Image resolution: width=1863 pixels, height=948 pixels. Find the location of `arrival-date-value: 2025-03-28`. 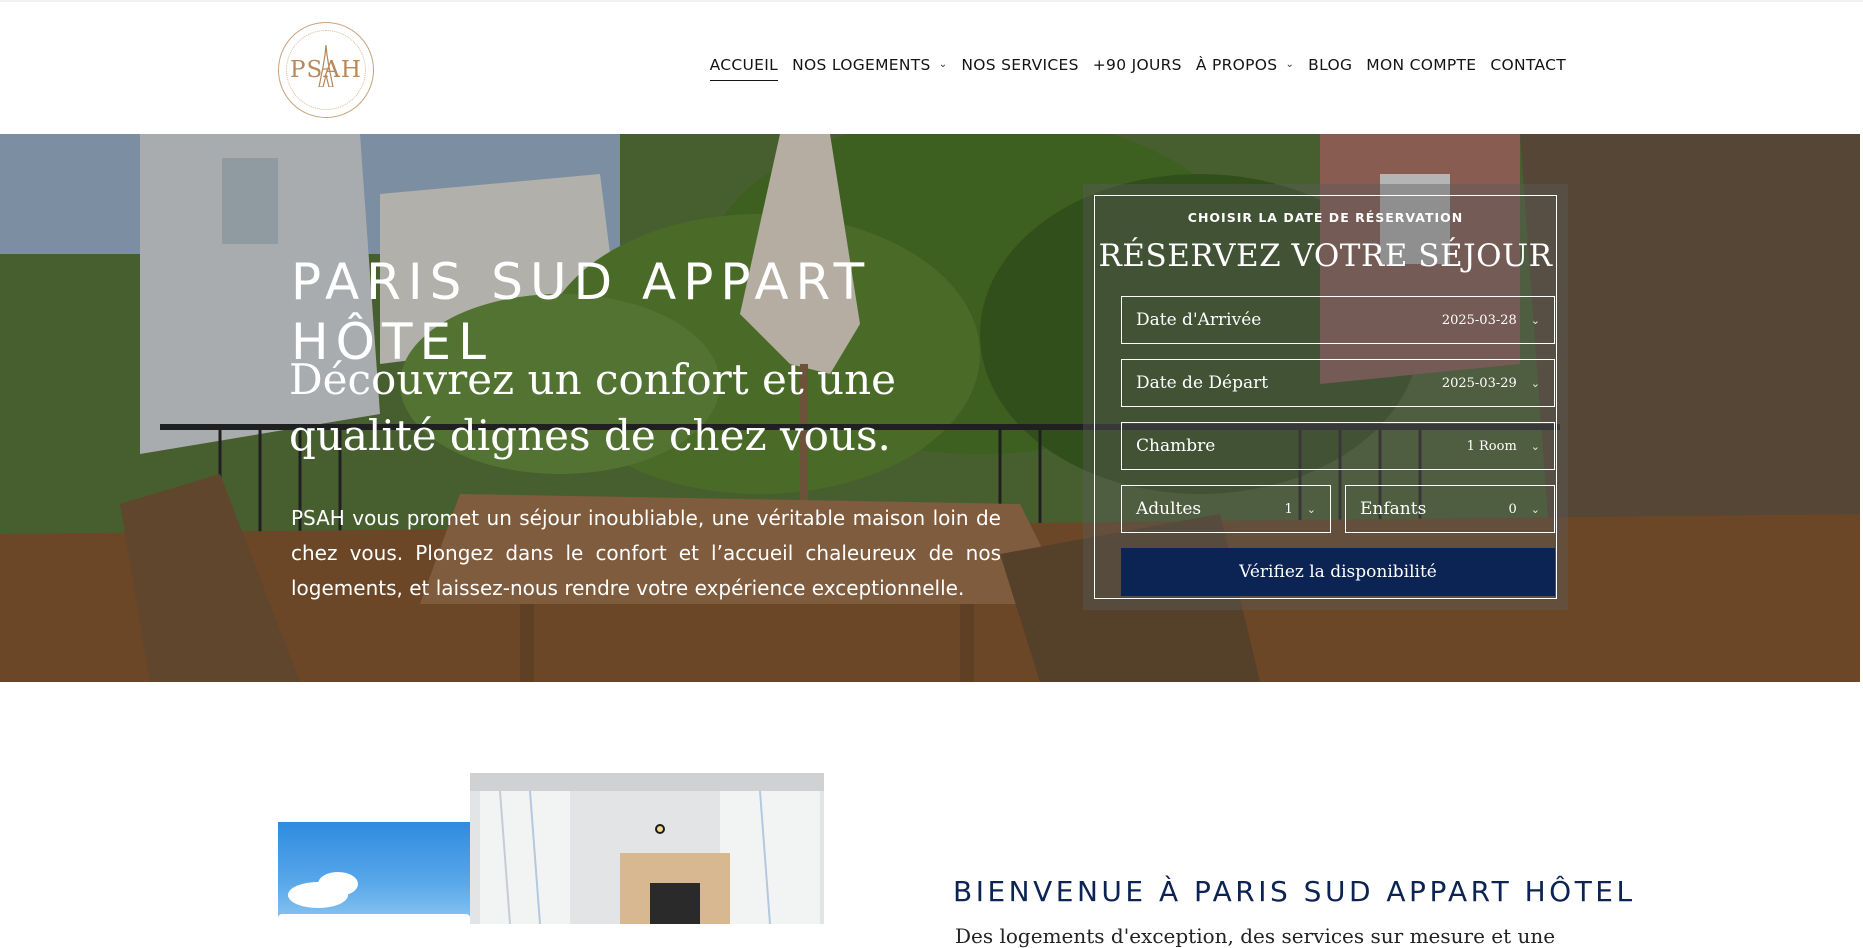

arrival-date-value: 2025-03-28 is located at coordinates (1479, 320).